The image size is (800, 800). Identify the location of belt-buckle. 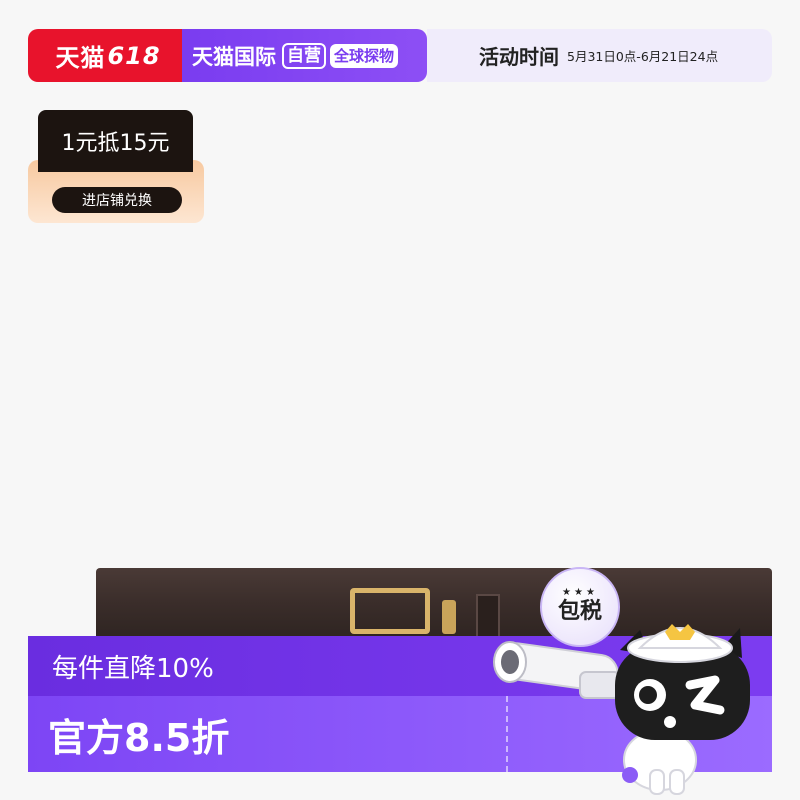
(390, 611).